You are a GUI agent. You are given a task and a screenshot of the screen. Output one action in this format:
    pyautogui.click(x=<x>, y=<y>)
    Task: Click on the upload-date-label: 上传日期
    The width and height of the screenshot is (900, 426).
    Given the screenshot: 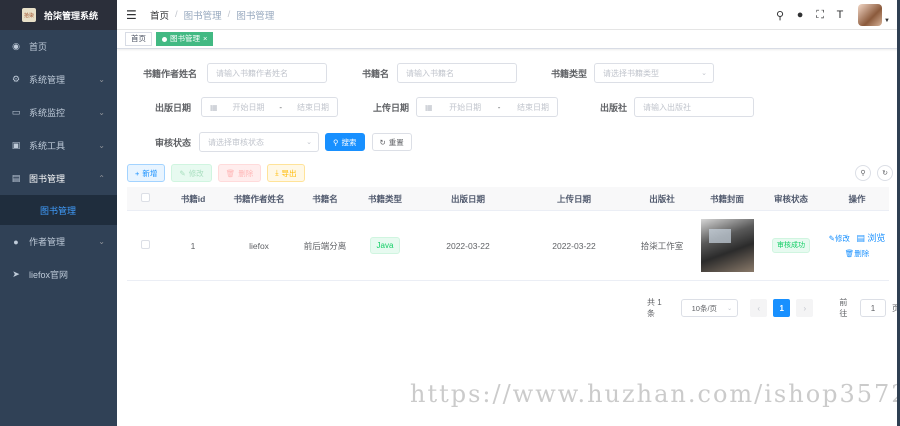 What is the action you would take?
    pyautogui.click(x=390, y=107)
    